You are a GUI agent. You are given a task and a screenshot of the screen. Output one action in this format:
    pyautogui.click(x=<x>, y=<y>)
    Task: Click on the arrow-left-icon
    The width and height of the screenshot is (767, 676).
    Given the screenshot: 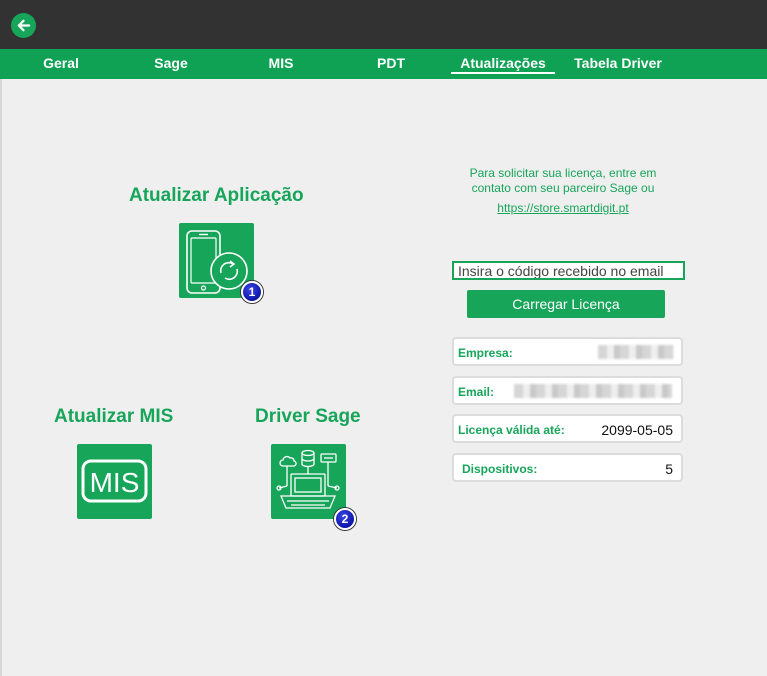 What is the action you would take?
    pyautogui.click(x=24, y=25)
    